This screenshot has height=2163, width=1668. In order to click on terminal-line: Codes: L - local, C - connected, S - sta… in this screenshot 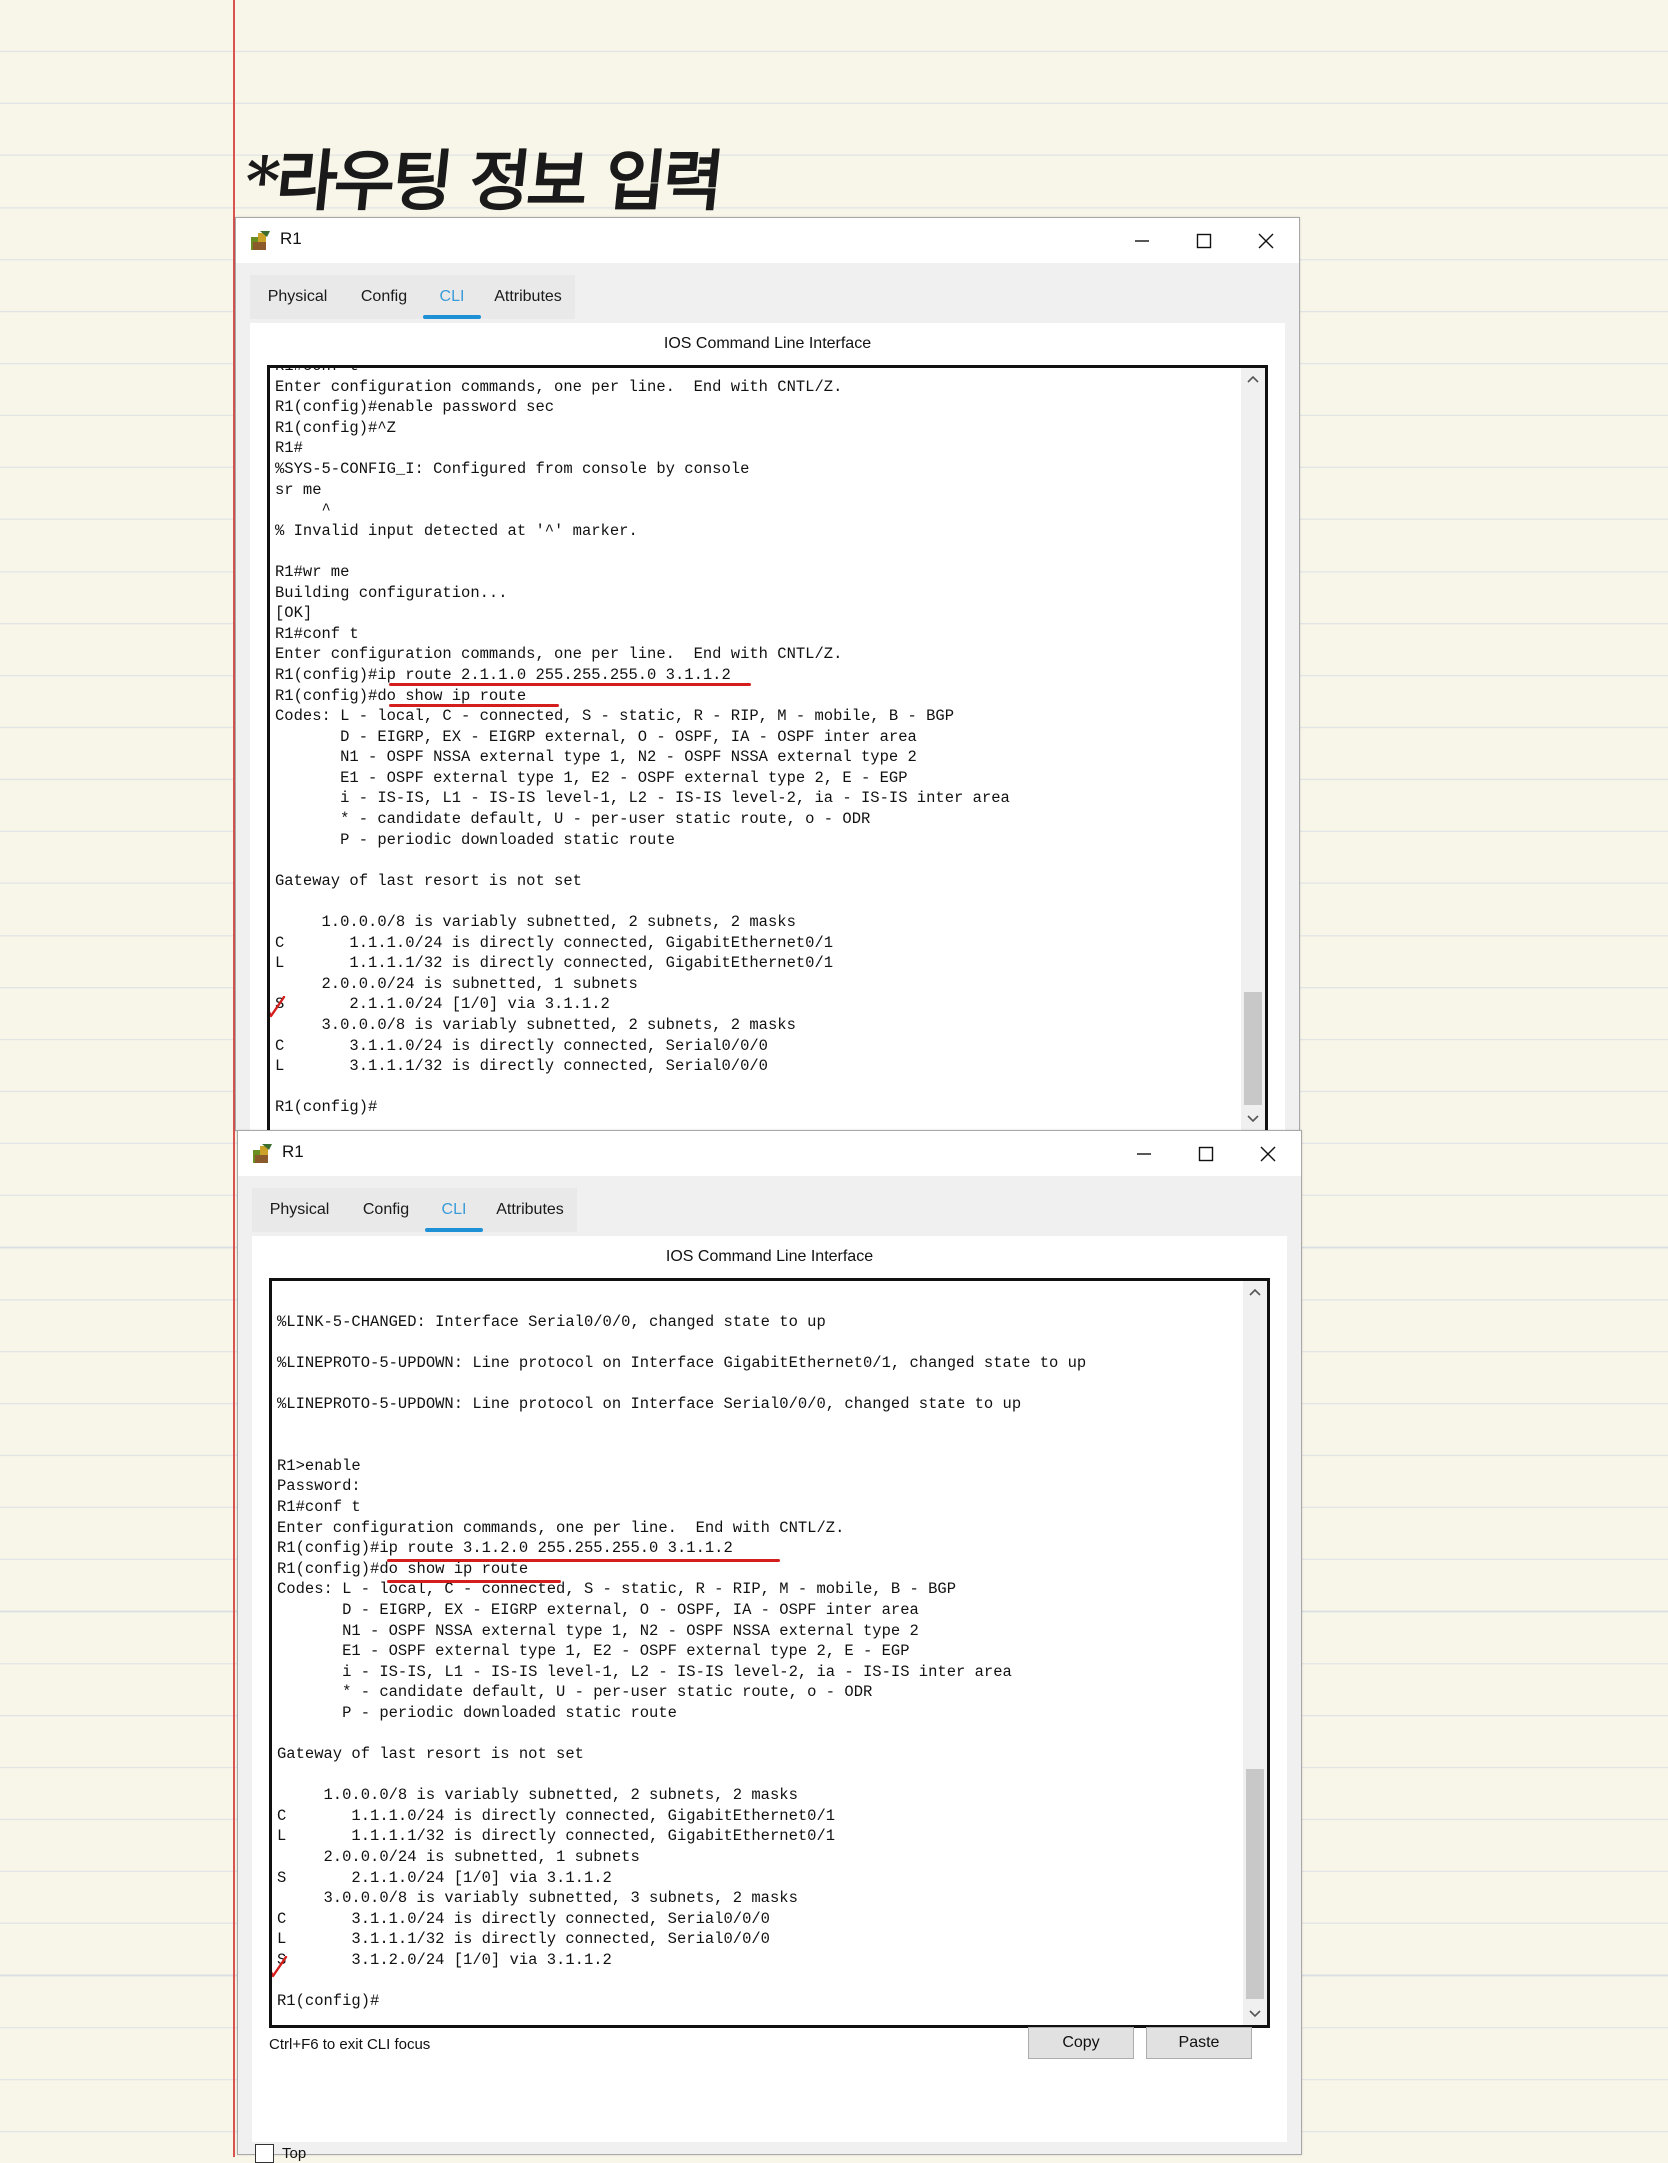, I will do `click(615, 716)`.